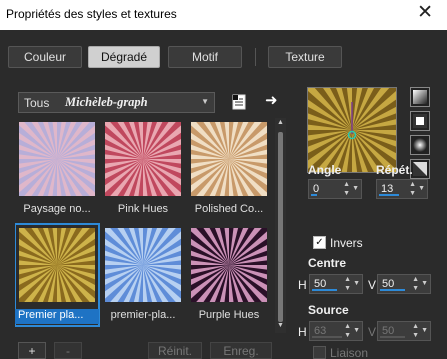 This screenshot has width=447, height=359. I want to click on linear-style-icon, so click(420, 97).